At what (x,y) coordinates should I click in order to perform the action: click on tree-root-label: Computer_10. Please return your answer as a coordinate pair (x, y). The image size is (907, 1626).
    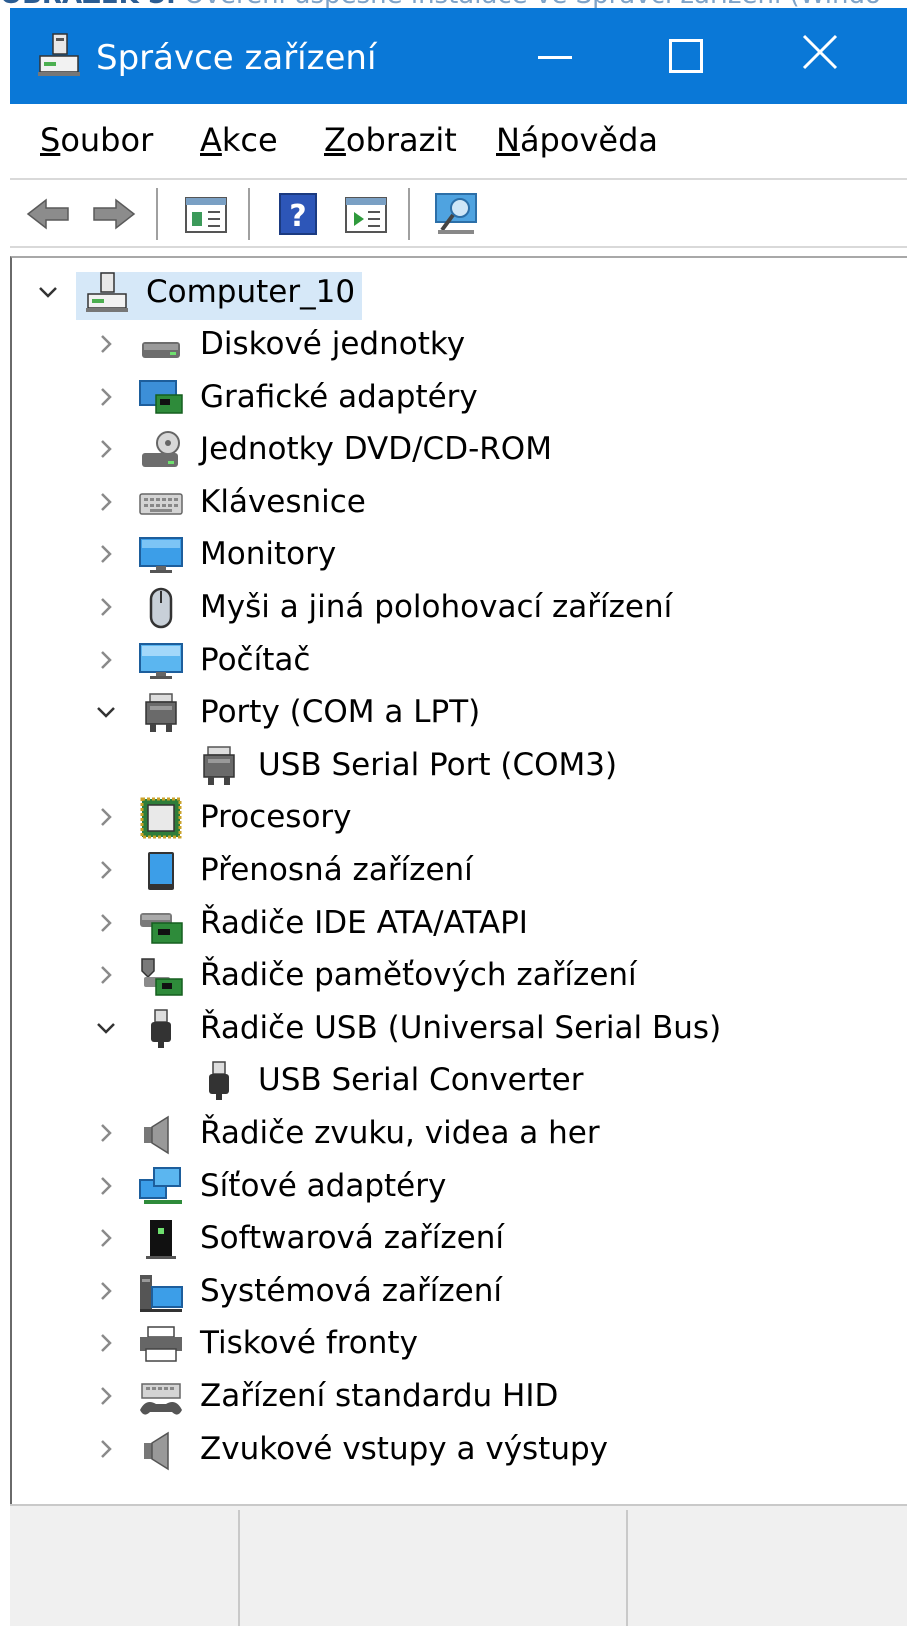
    Looking at the image, I should click on (251, 292).